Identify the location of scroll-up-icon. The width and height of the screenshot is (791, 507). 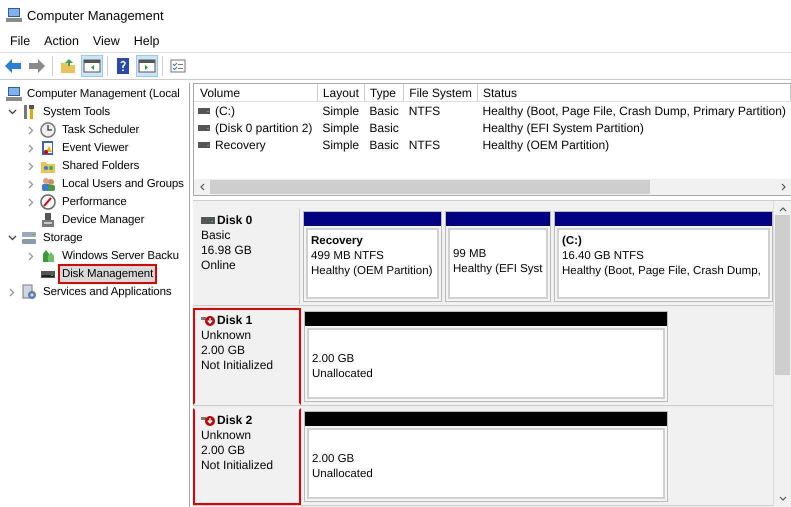
(782, 209).